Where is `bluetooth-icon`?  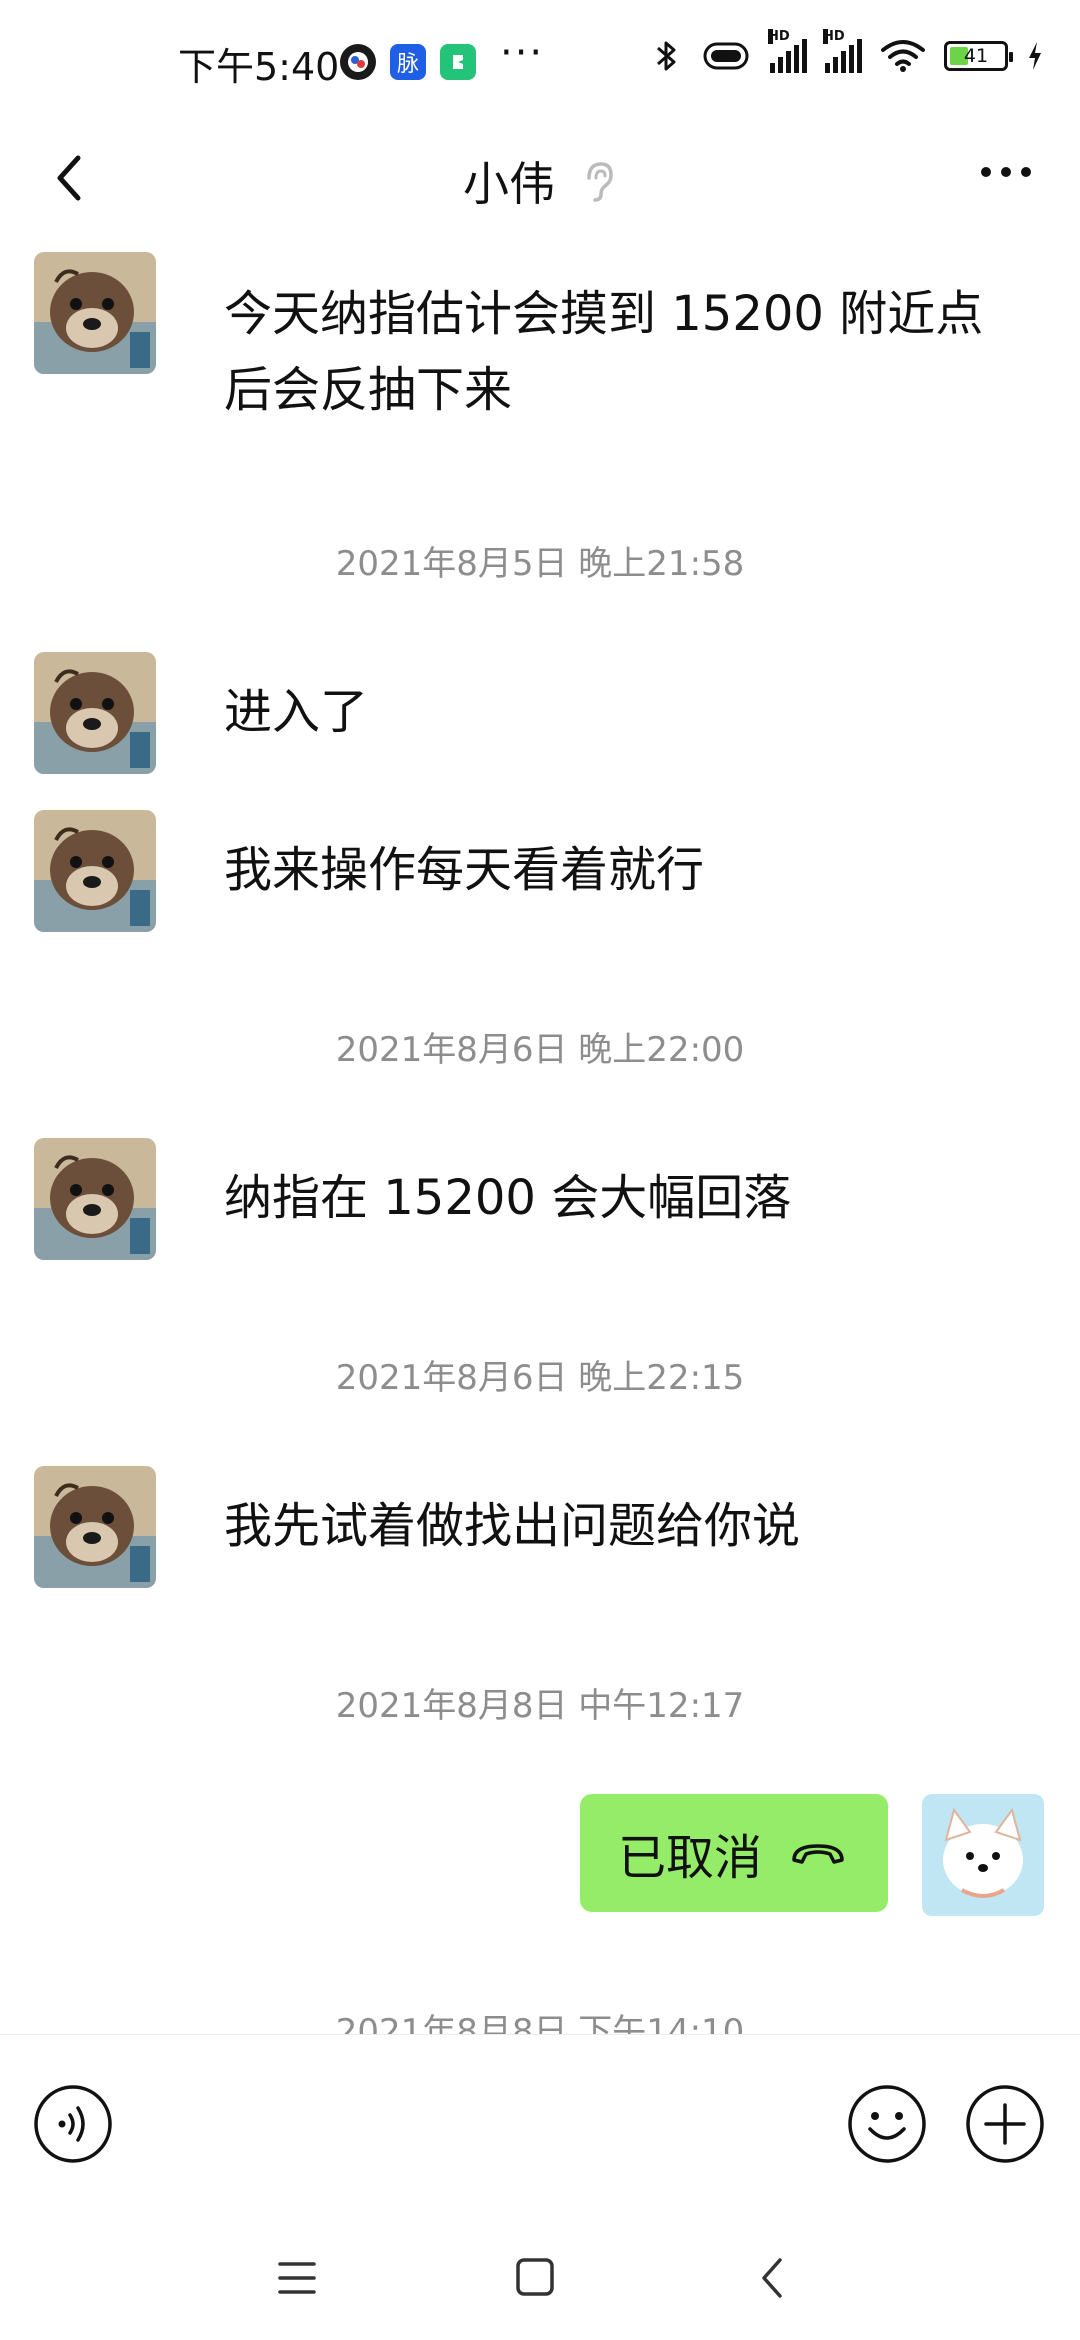 bluetooth-icon is located at coordinates (666, 56).